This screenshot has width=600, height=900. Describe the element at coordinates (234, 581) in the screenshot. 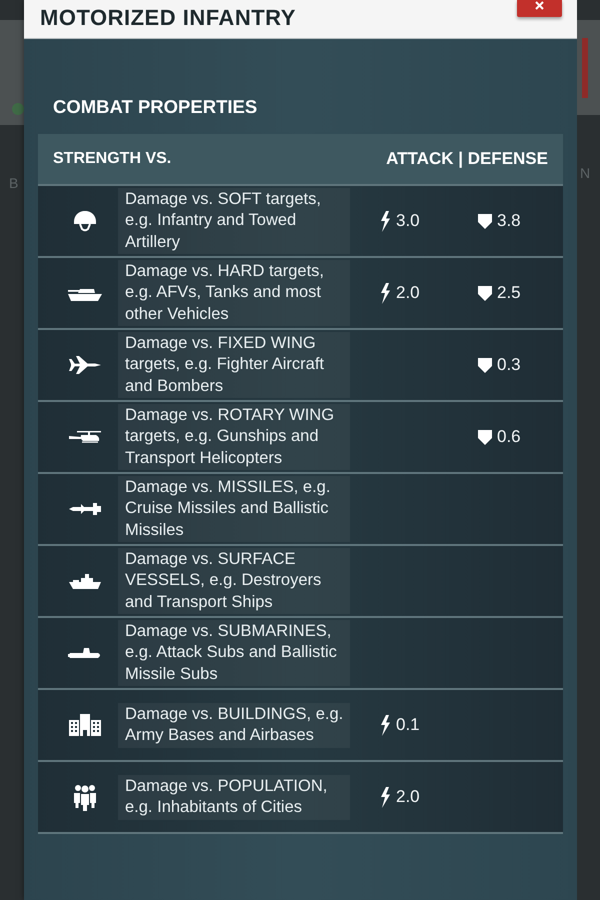

I see `target-description: Damage vs. SURFACE VESSELS, e.g. Destroyers and Transport Ships` at that location.